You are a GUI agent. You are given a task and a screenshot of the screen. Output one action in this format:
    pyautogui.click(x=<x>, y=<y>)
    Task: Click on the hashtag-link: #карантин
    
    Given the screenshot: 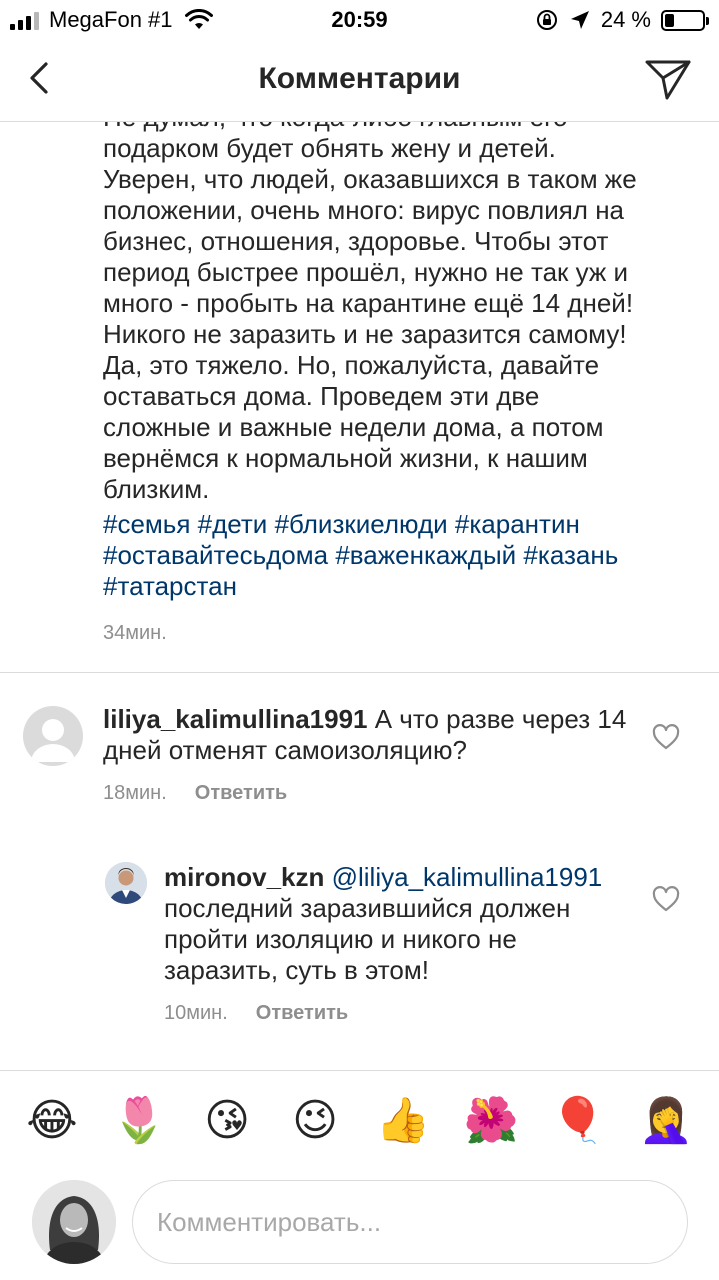 What is the action you would take?
    pyautogui.click(x=517, y=524)
    